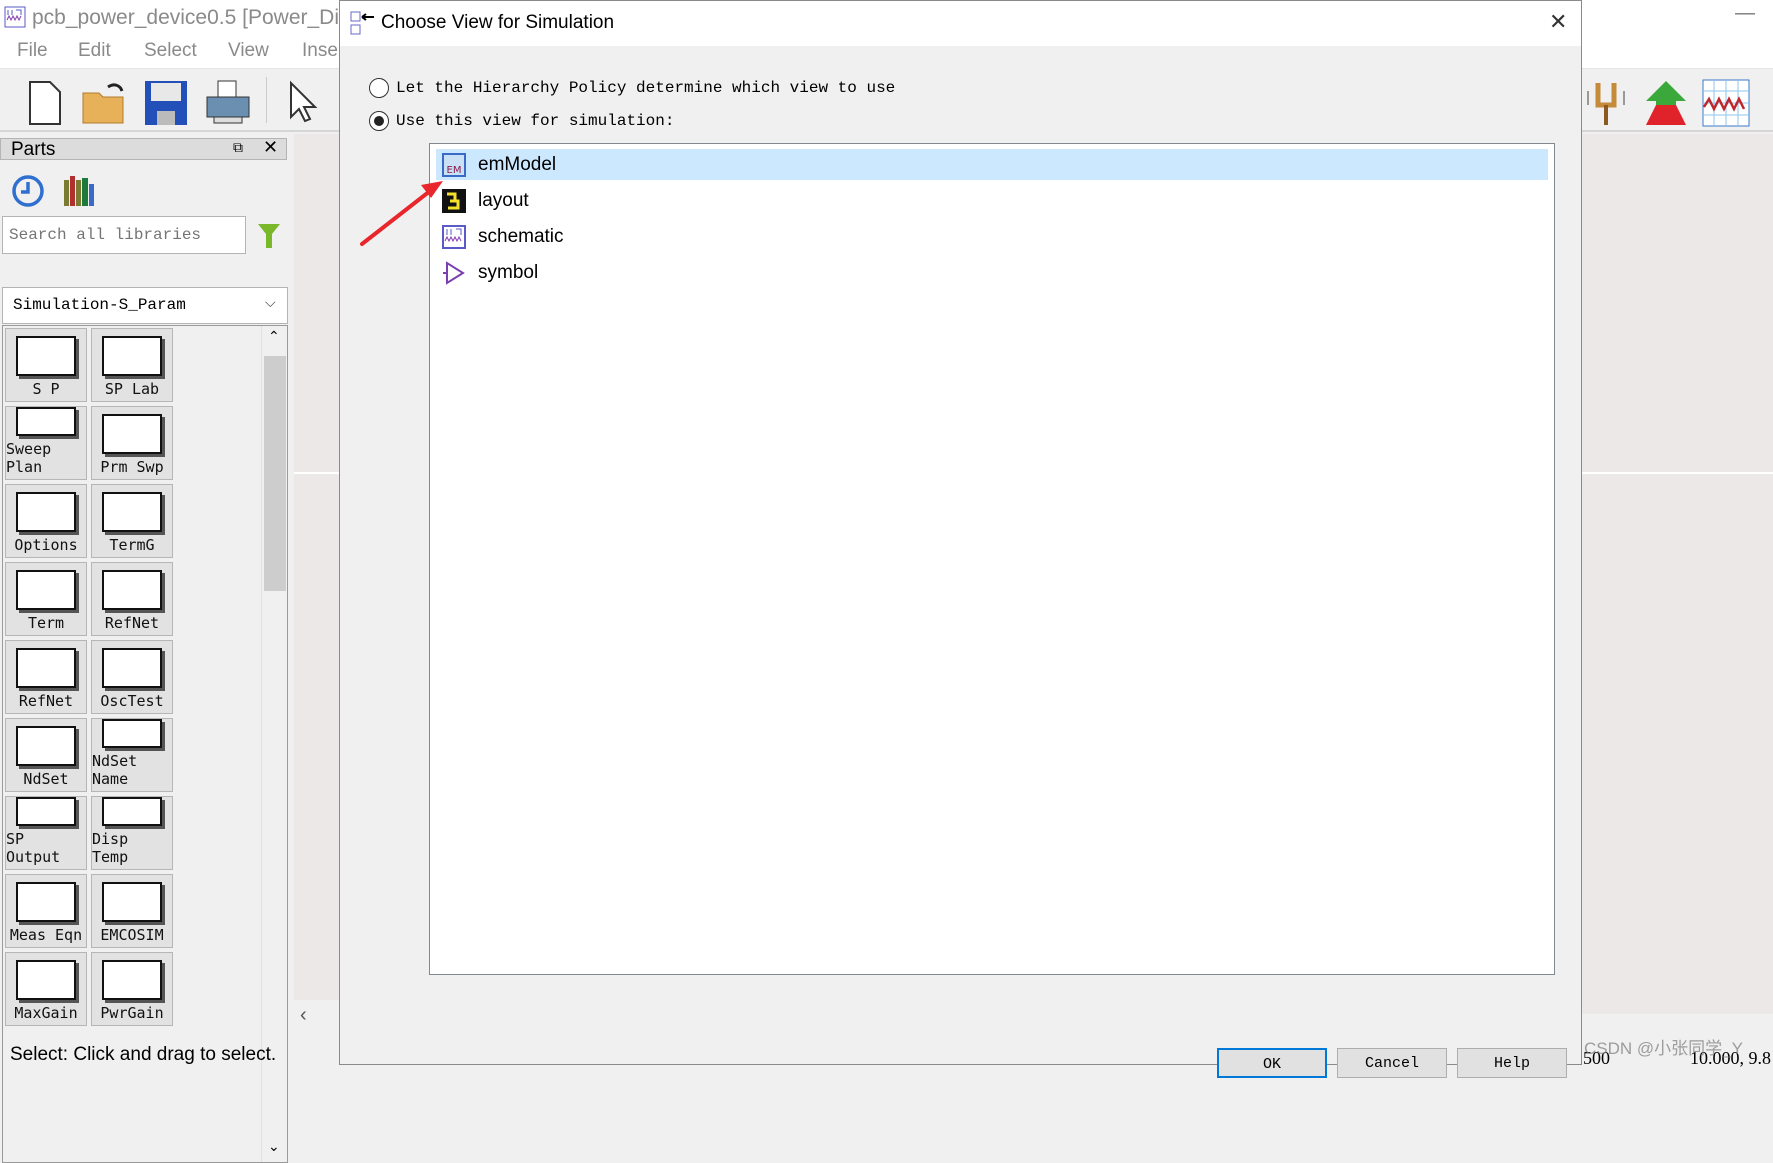 This screenshot has width=1773, height=1163. What do you see at coordinates (132, 389) in the screenshot?
I see `part-label: SP Lab` at bounding box center [132, 389].